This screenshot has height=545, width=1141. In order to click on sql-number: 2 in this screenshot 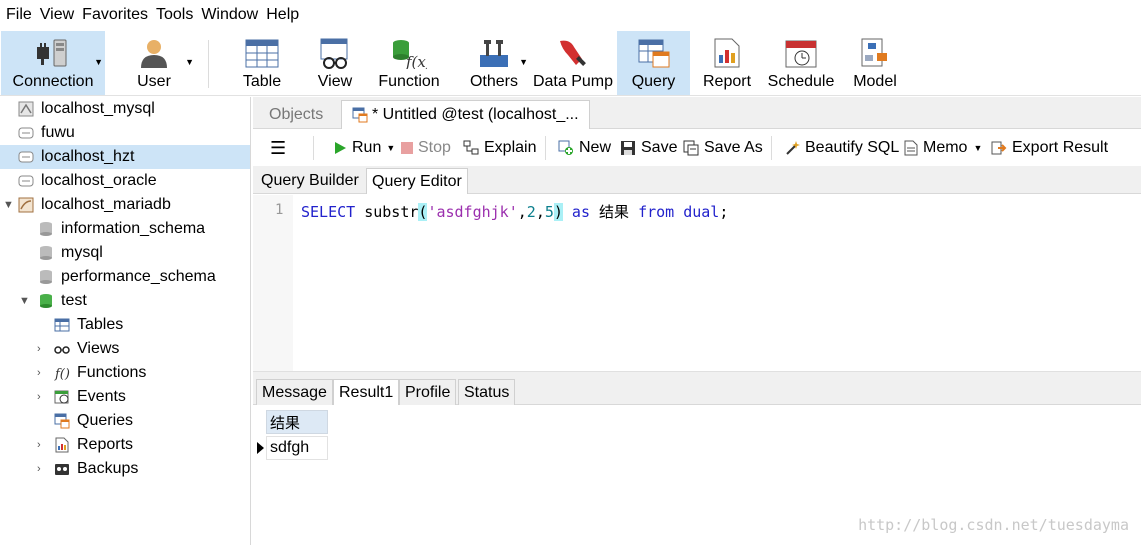, I will do `click(531, 212)`.